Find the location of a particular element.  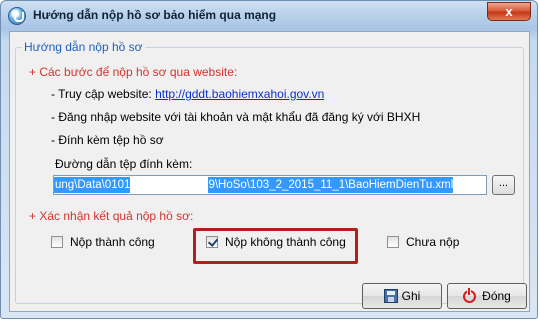

not-submitted-label: Chưa nộp is located at coordinates (433, 242).